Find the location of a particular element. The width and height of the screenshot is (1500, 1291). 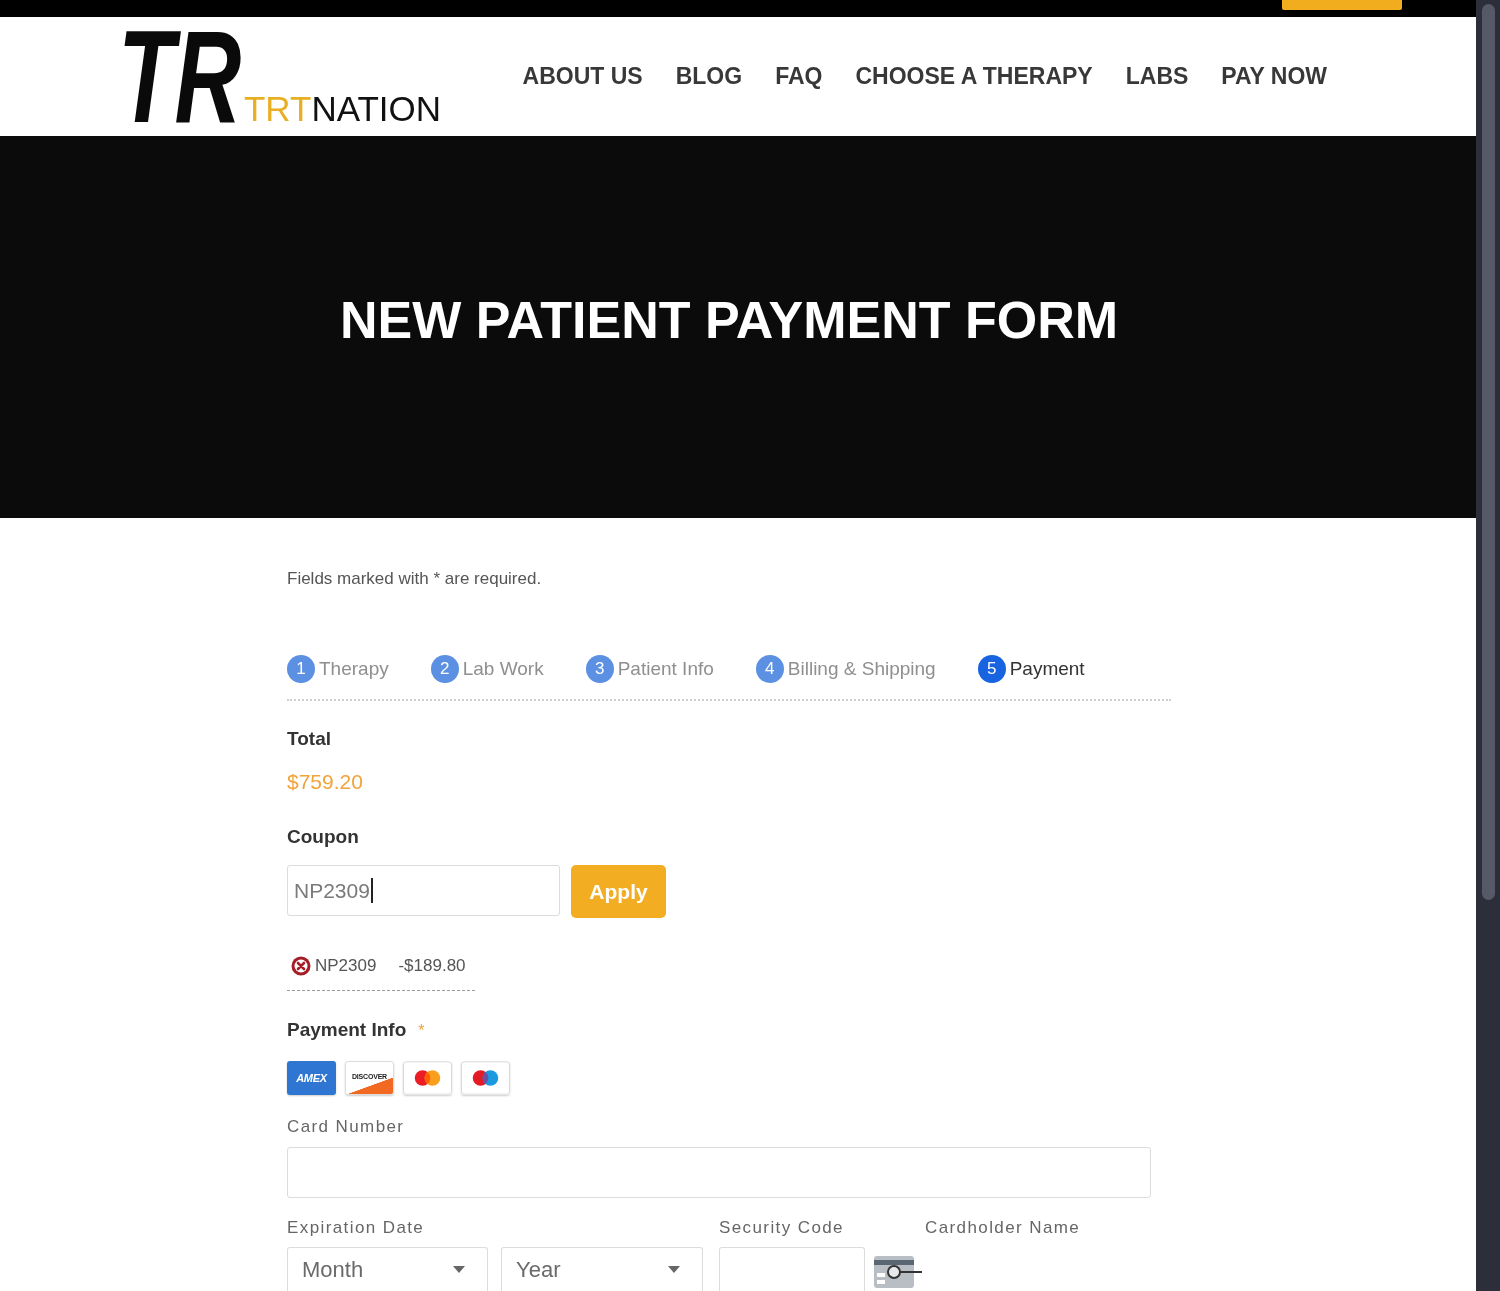

coupon-label: Coupon is located at coordinates (323, 837).